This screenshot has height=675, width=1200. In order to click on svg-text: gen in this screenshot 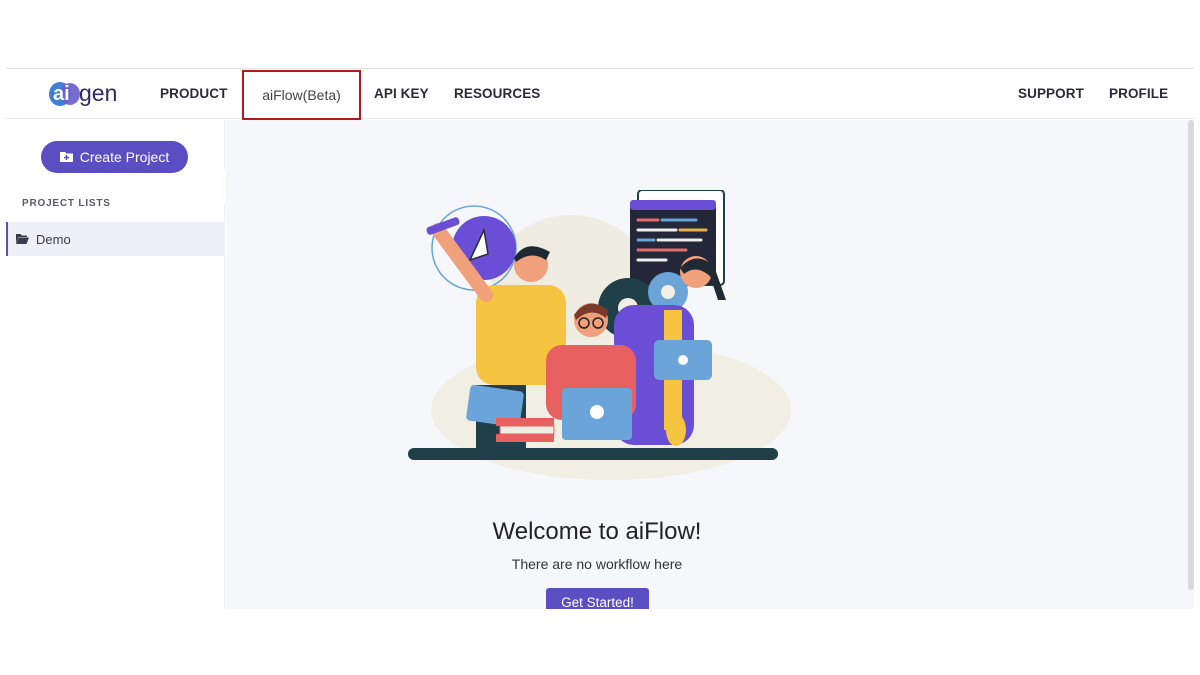, I will do `click(98, 93)`.